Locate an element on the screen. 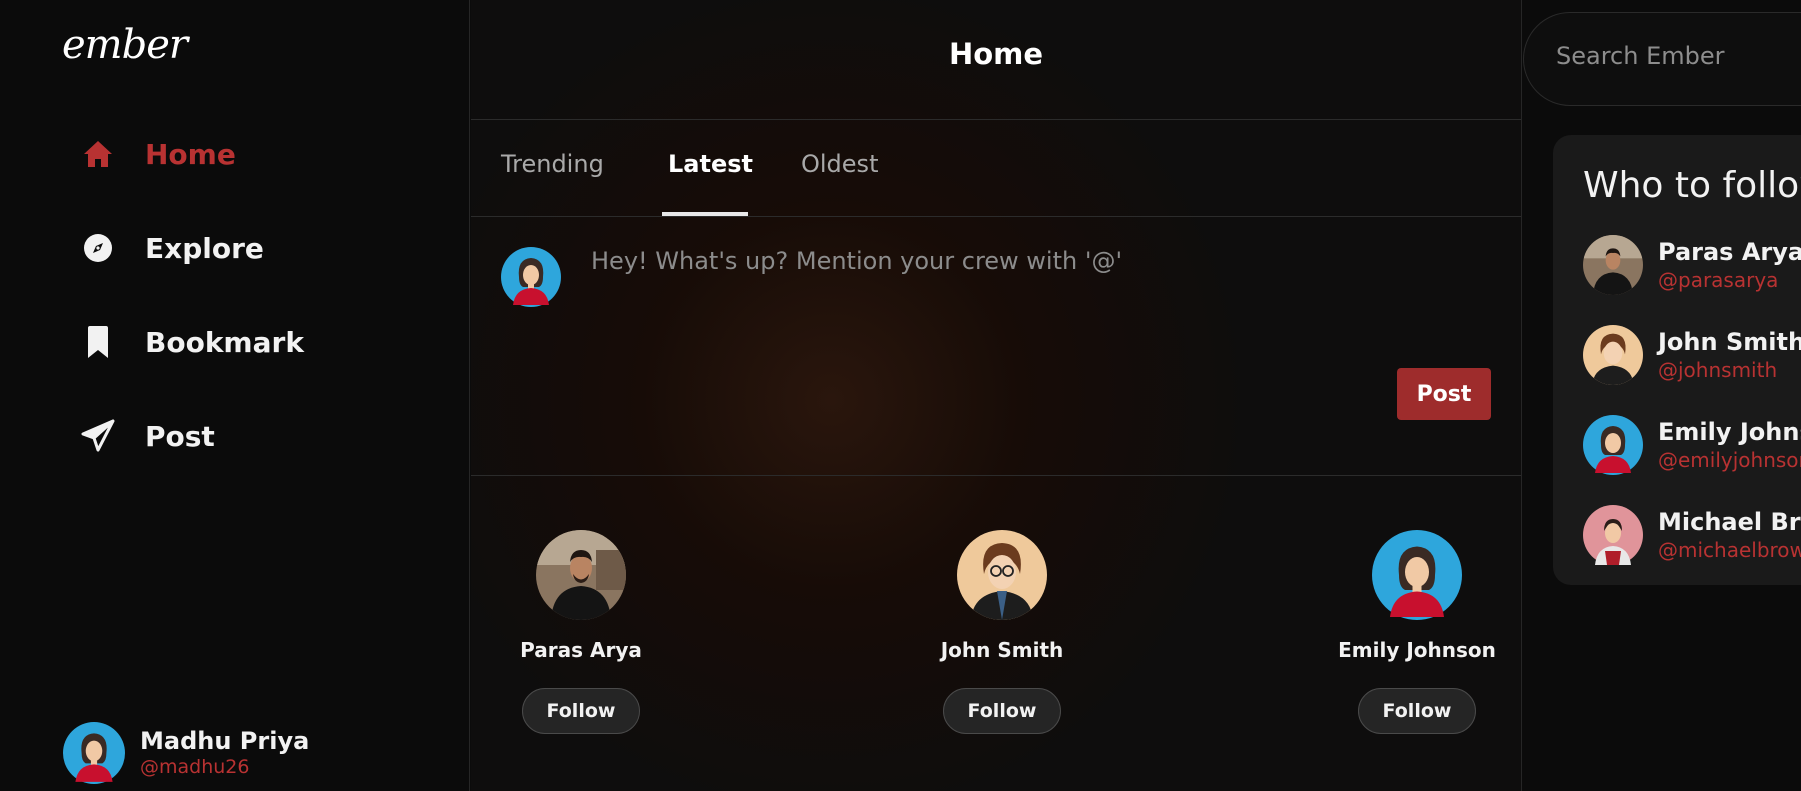  send-icon is located at coordinates (98, 436).